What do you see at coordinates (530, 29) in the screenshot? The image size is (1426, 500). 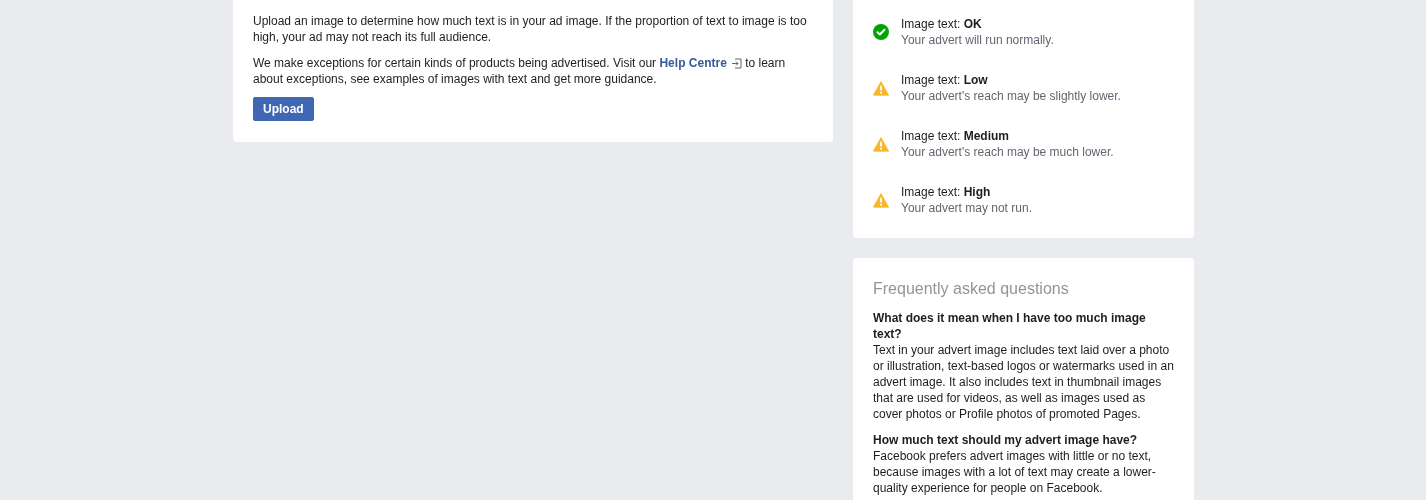 I see `intro-paragraph: Upload an image to determine how much text is in your ad image. If the proportion of text to image is too high, your ad may not reach its full audience.` at bounding box center [530, 29].